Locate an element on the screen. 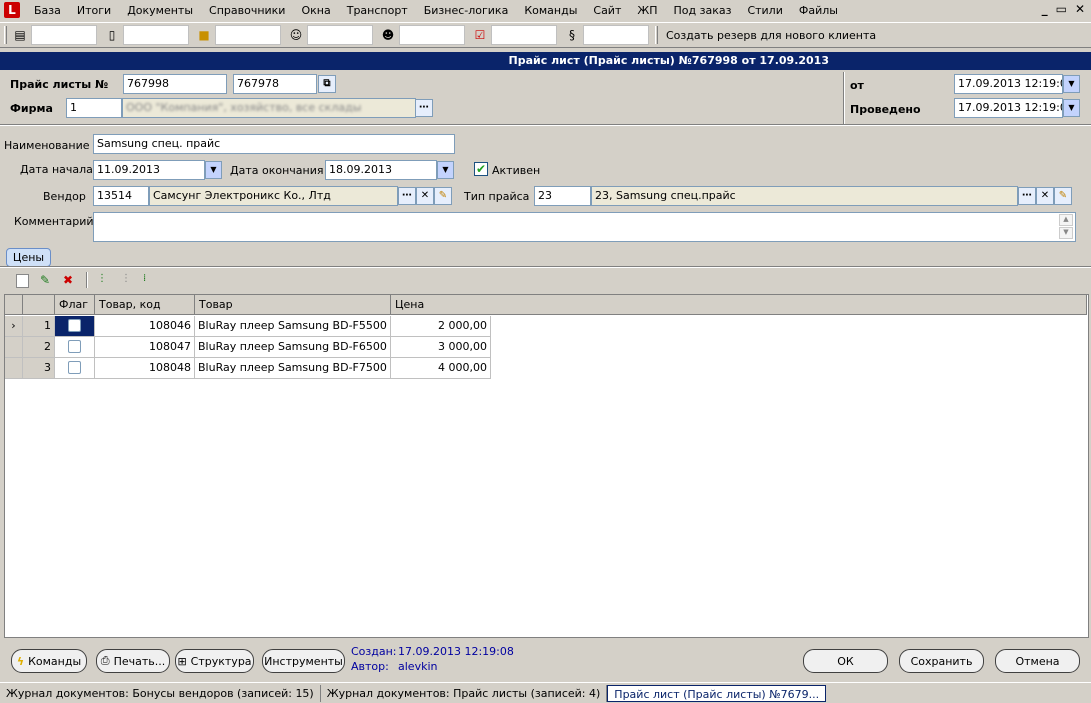 The width and height of the screenshot is (1091, 703). ok-button: ОК is located at coordinates (845, 661).